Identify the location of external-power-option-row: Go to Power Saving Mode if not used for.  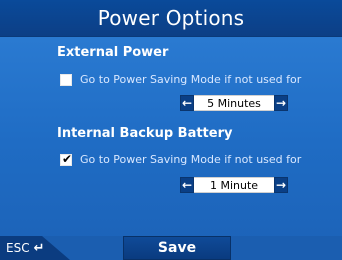
(180, 79).